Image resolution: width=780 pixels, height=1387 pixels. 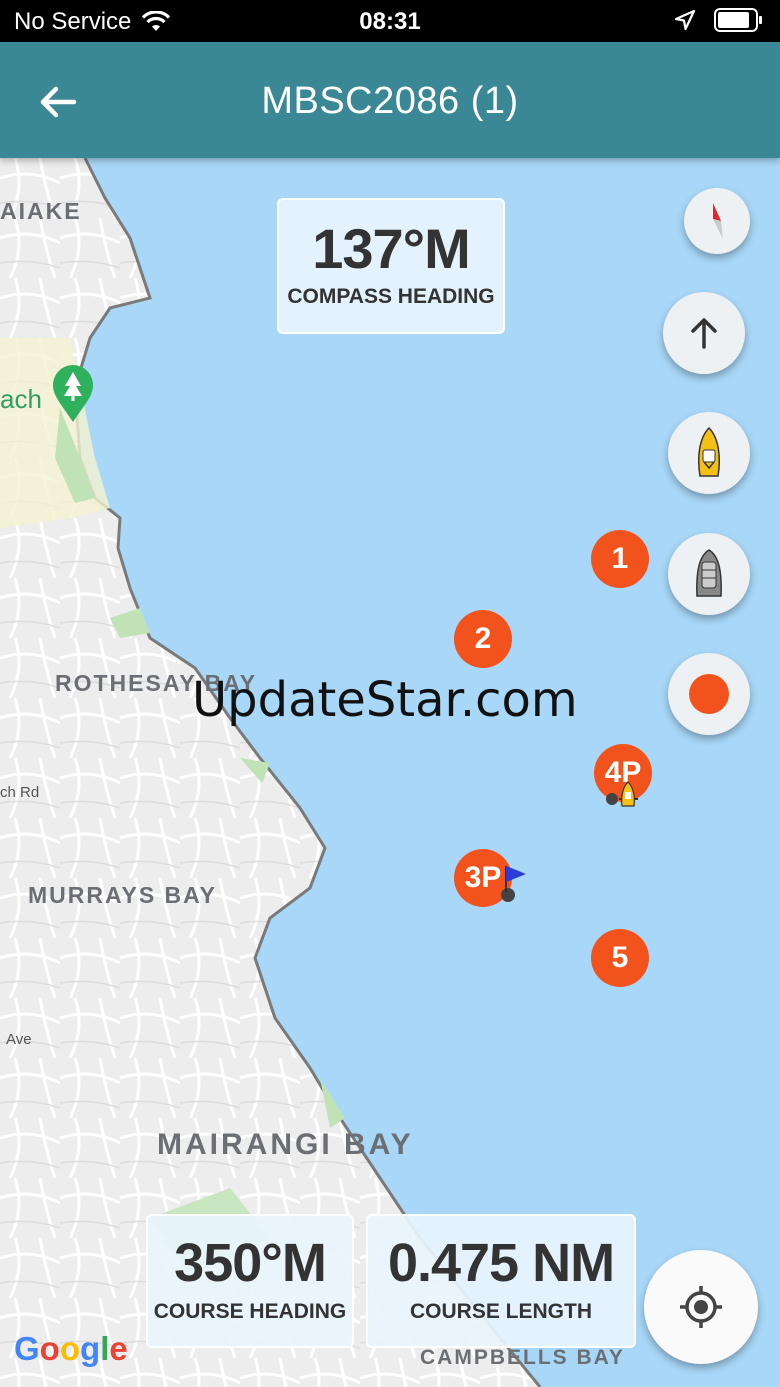 What do you see at coordinates (622, 794) in the screenshot?
I see `boat-position-icon` at bounding box center [622, 794].